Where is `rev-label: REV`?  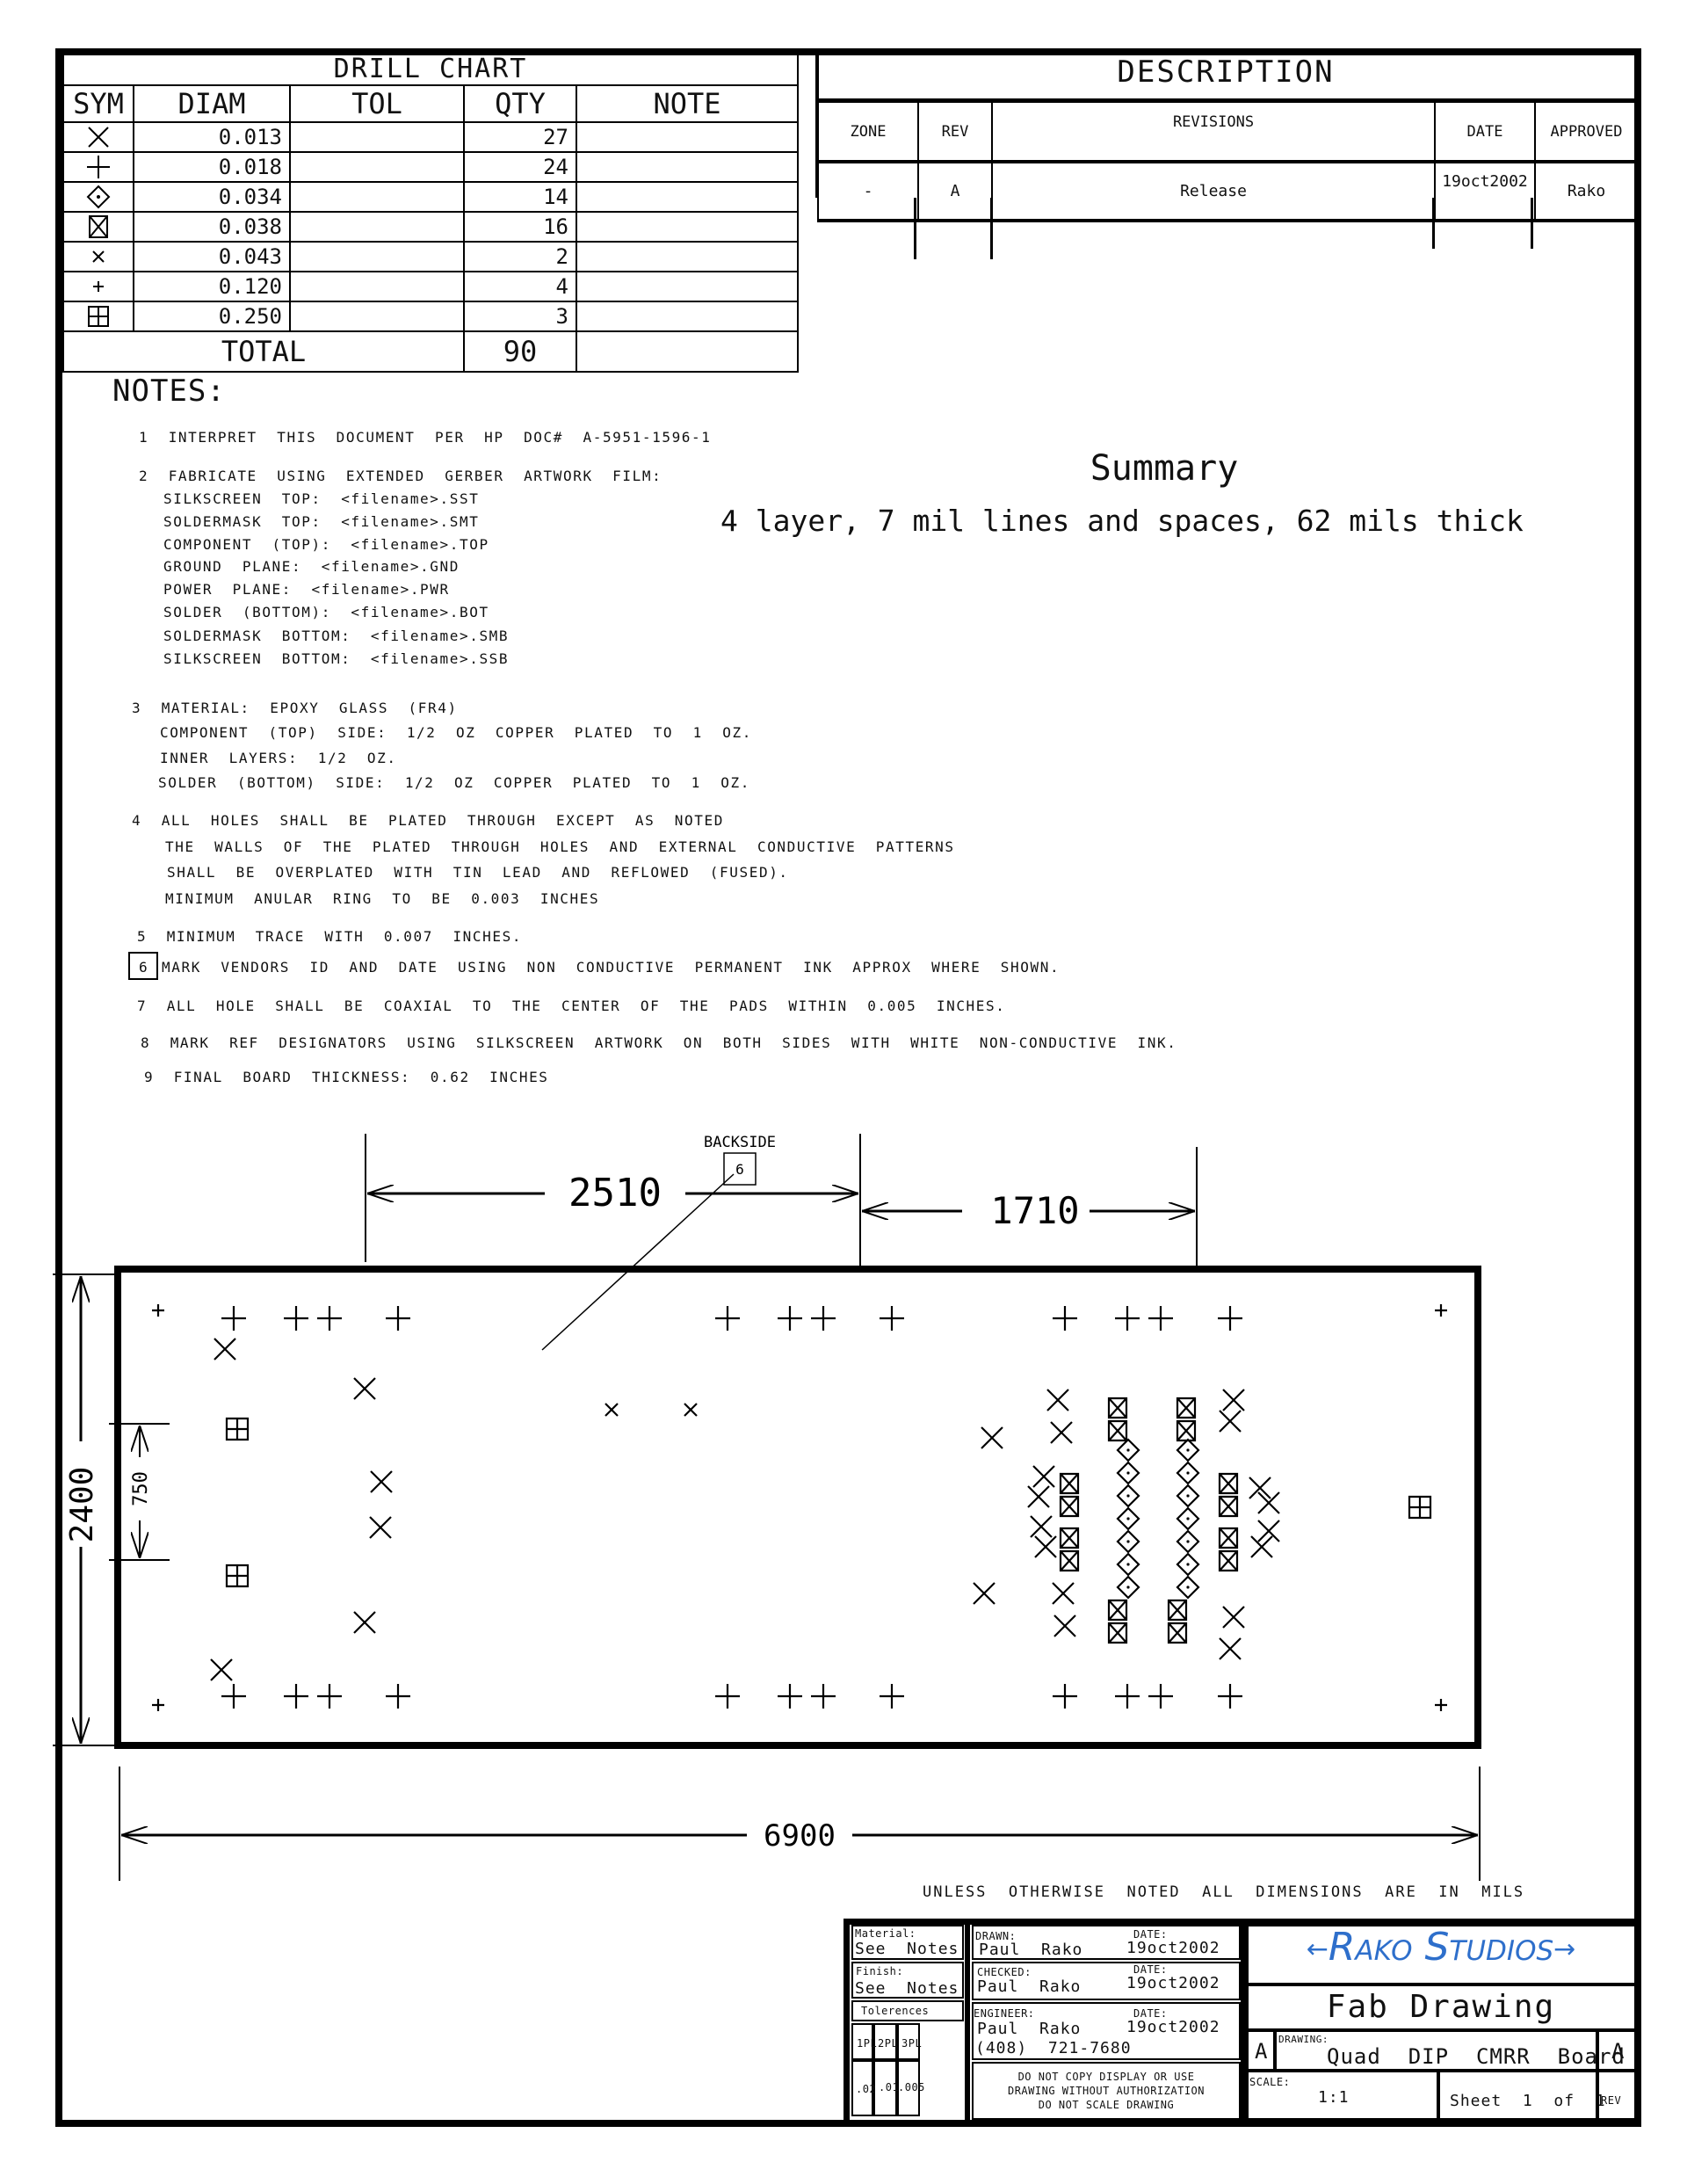 rev-label: REV is located at coordinates (1611, 2100).